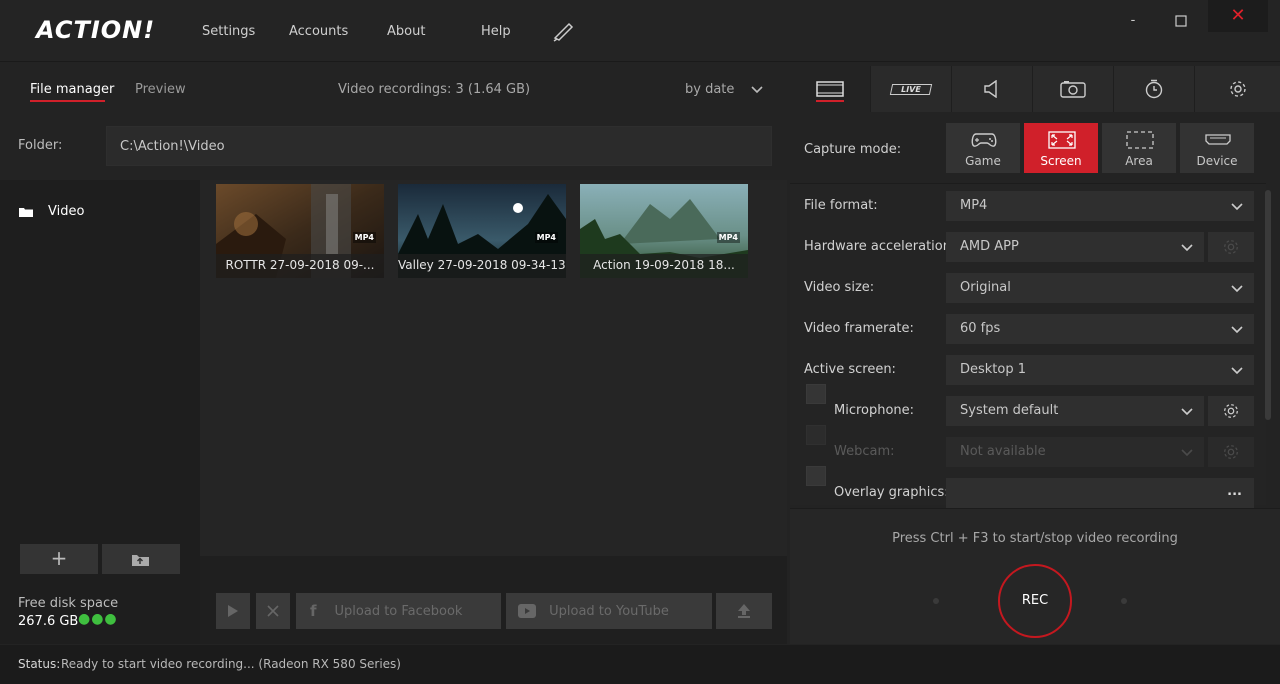 This screenshot has width=1280, height=684. I want to click on open-folder-button, so click(141, 559).